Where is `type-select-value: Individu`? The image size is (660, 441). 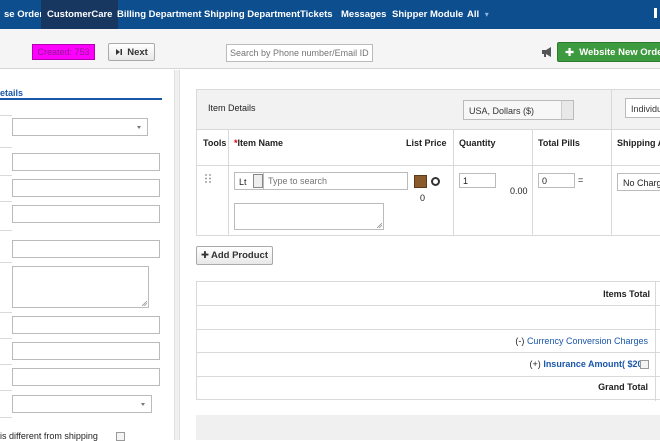 type-select-value: Individu is located at coordinates (645, 109).